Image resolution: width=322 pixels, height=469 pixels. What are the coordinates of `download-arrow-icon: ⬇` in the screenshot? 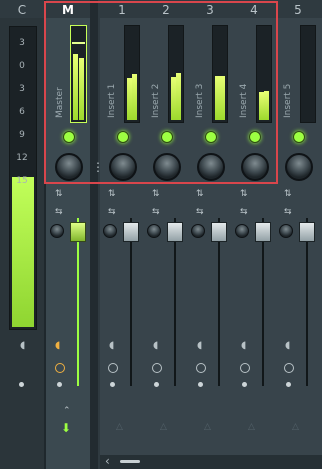 It's located at (66, 428).